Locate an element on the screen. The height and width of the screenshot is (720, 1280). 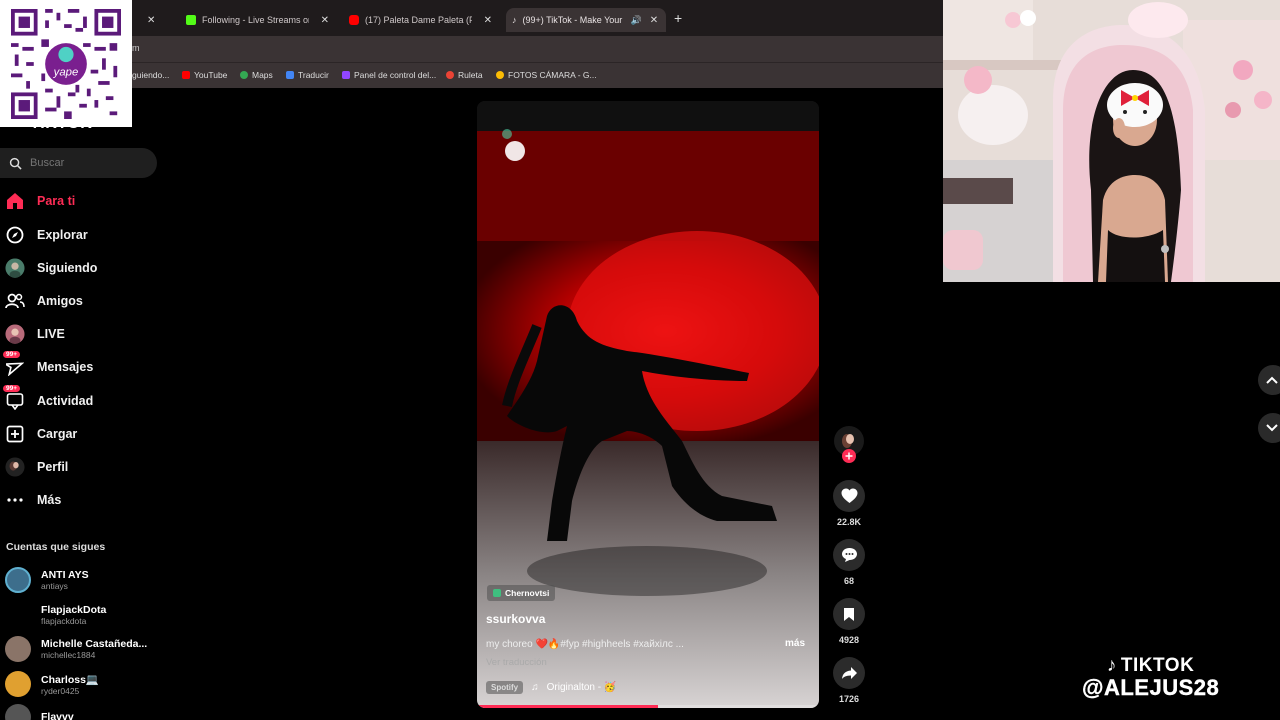
friends-icon is located at coordinates (15, 301).